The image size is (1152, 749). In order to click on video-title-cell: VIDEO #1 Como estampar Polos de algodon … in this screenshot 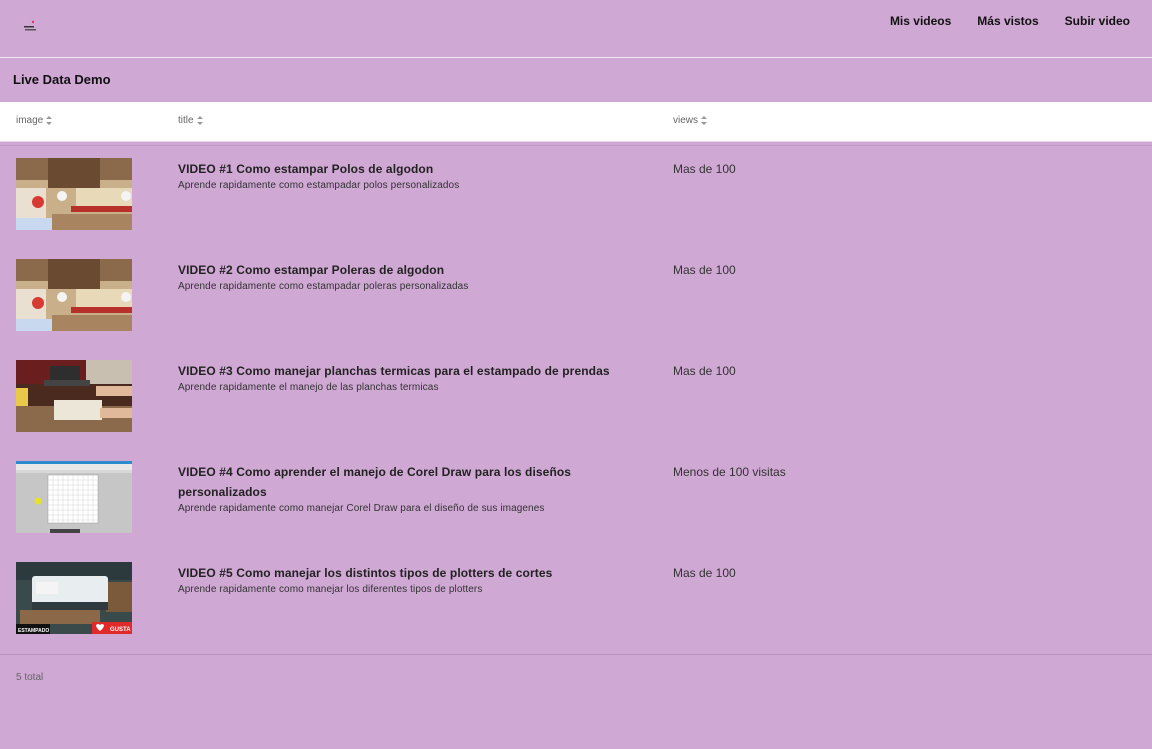, I will do `click(398, 176)`.